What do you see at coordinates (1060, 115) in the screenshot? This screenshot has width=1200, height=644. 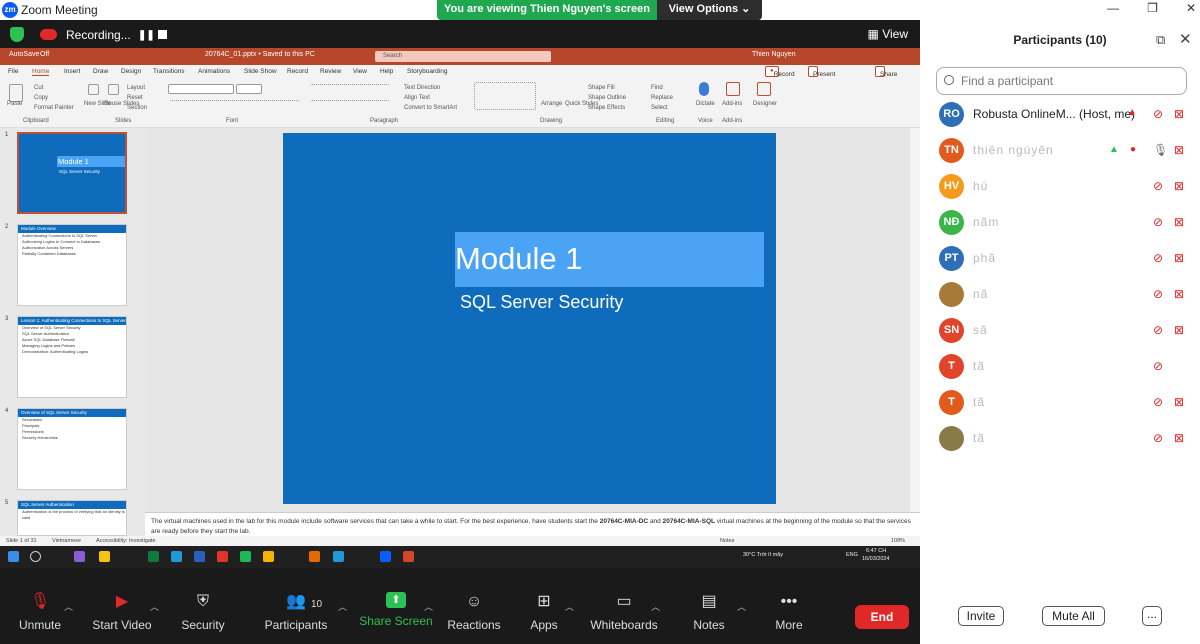 I see `participant-row: RO Robusta OnlineM... (Host, me) ● ⊘ ⊠` at bounding box center [1060, 115].